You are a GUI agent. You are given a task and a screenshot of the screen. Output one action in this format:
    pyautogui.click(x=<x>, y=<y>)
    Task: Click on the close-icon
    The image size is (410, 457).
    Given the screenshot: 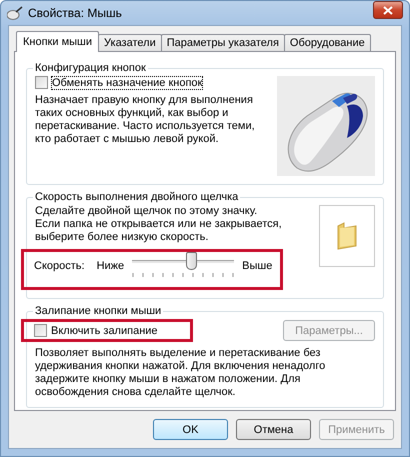 What is the action you would take?
    pyautogui.click(x=388, y=10)
    